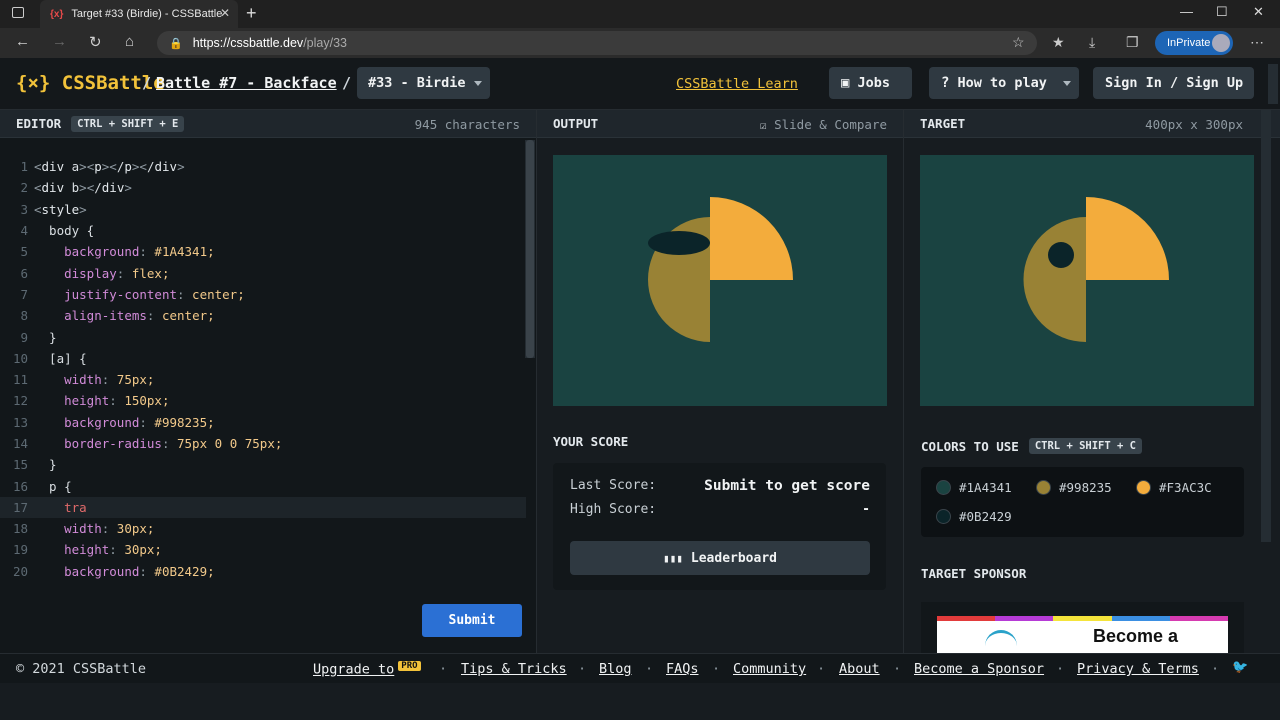 The height and width of the screenshot is (720, 1280). Describe the element at coordinates (472, 620) in the screenshot. I see `submit-button: Submit` at that location.